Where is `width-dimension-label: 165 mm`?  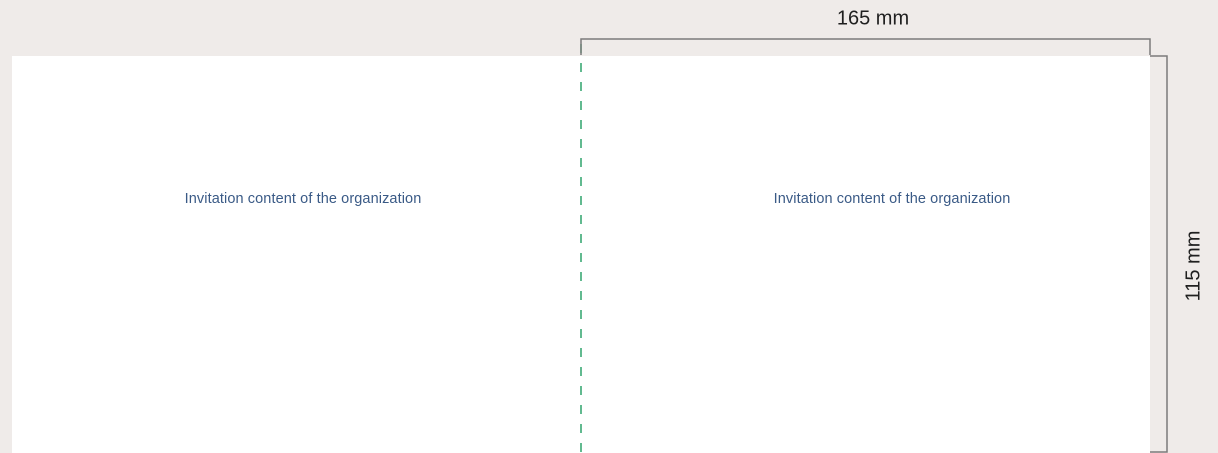 width-dimension-label: 165 mm is located at coordinates (873, 18).